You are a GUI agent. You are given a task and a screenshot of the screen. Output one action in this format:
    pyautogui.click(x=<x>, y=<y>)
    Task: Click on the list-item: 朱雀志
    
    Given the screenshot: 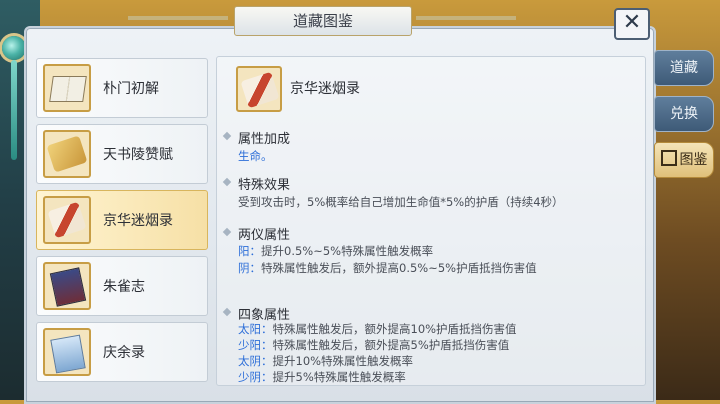 What is the action you would take?
    pyautogui.click(x=122, y=286)
    